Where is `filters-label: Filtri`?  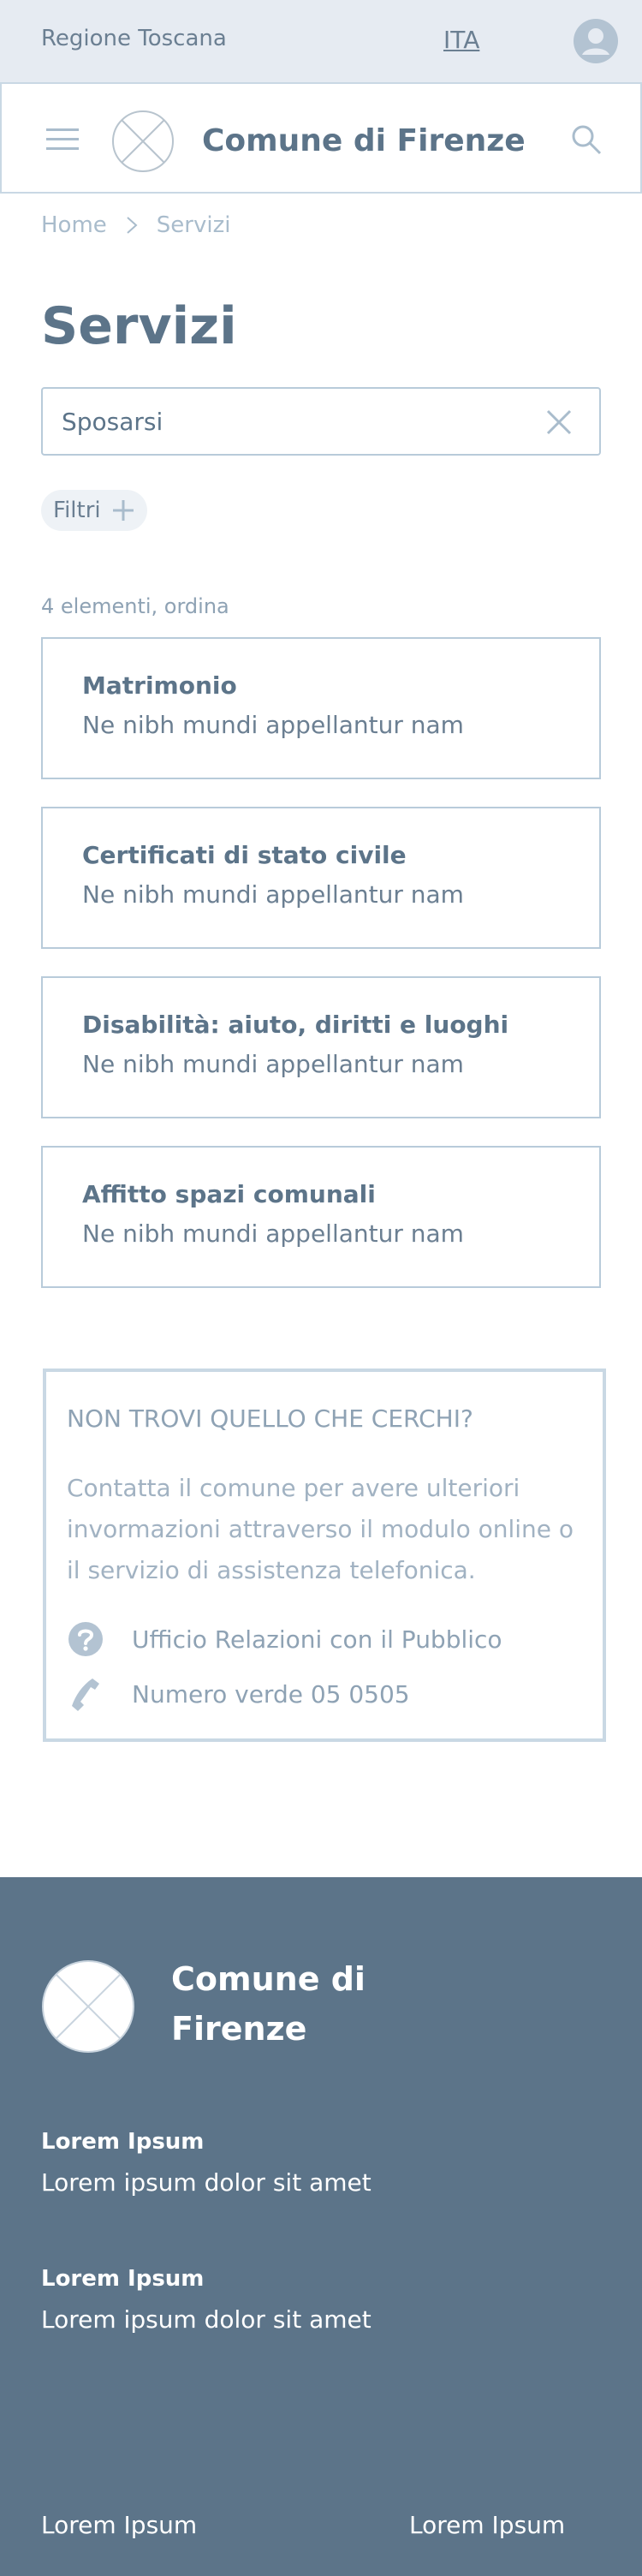 filters-label: Filtri is located at coordinates (77, 510).